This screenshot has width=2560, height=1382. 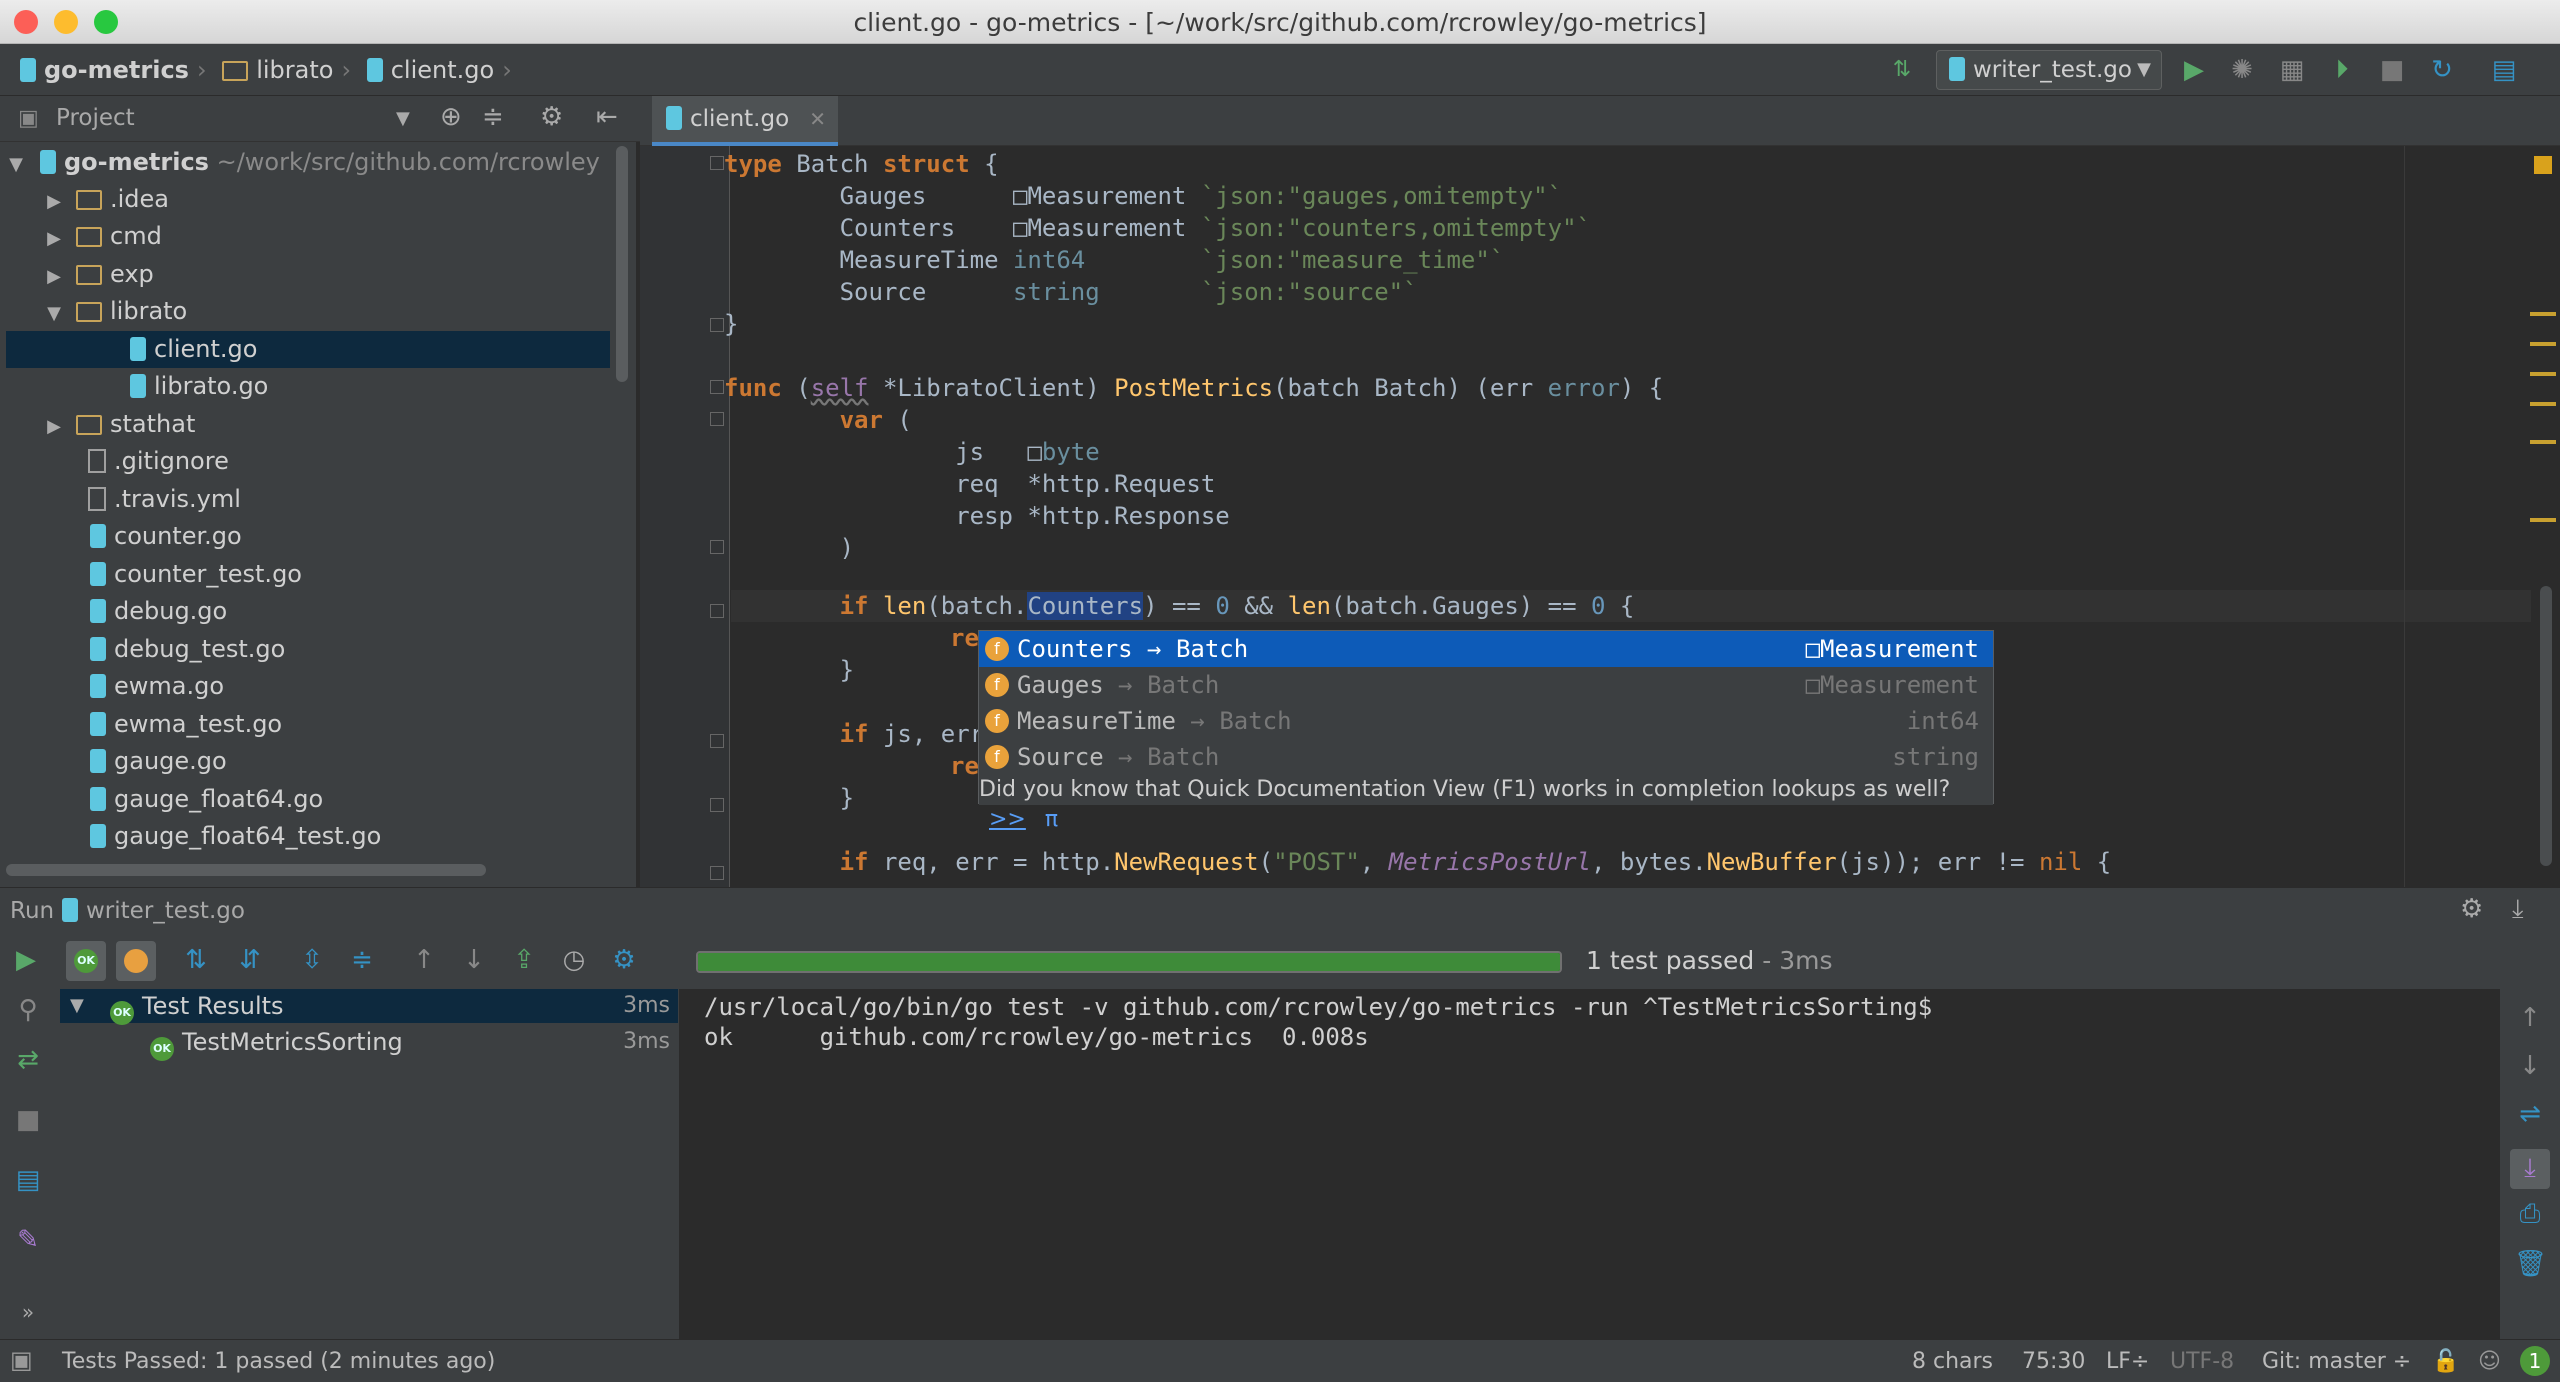 I want to click on test-row: OK TestMetricsSorting 3ms, so click(x=369, y=1043).